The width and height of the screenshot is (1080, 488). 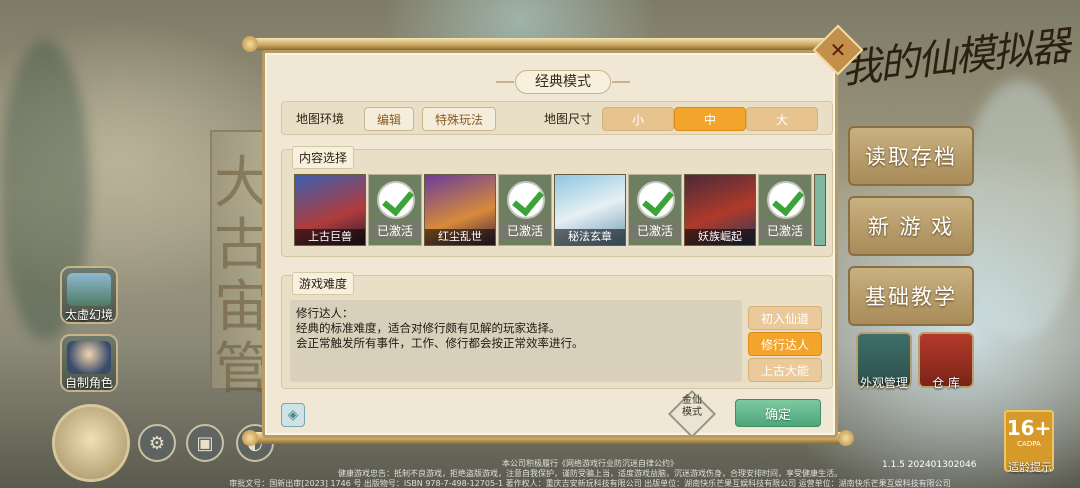 What do you see at coordinates (1029, 444) in the screenshot?
I see `age-rating-org: CADPA` at bounding box center [1029, 444].